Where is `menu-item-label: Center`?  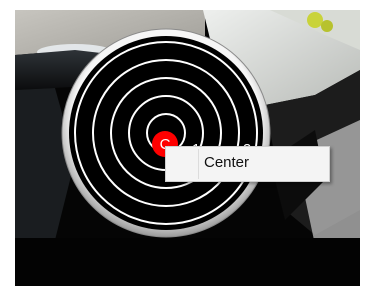
menu-item-label: Center is located at coordinates (227, 162).